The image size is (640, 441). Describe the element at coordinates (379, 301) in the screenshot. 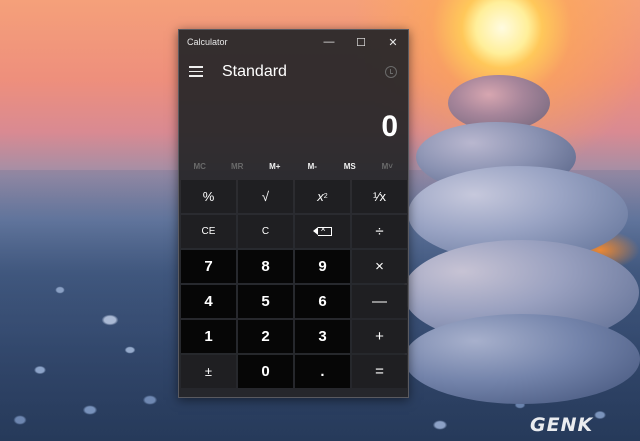

I see `minus-button: —` at that location.